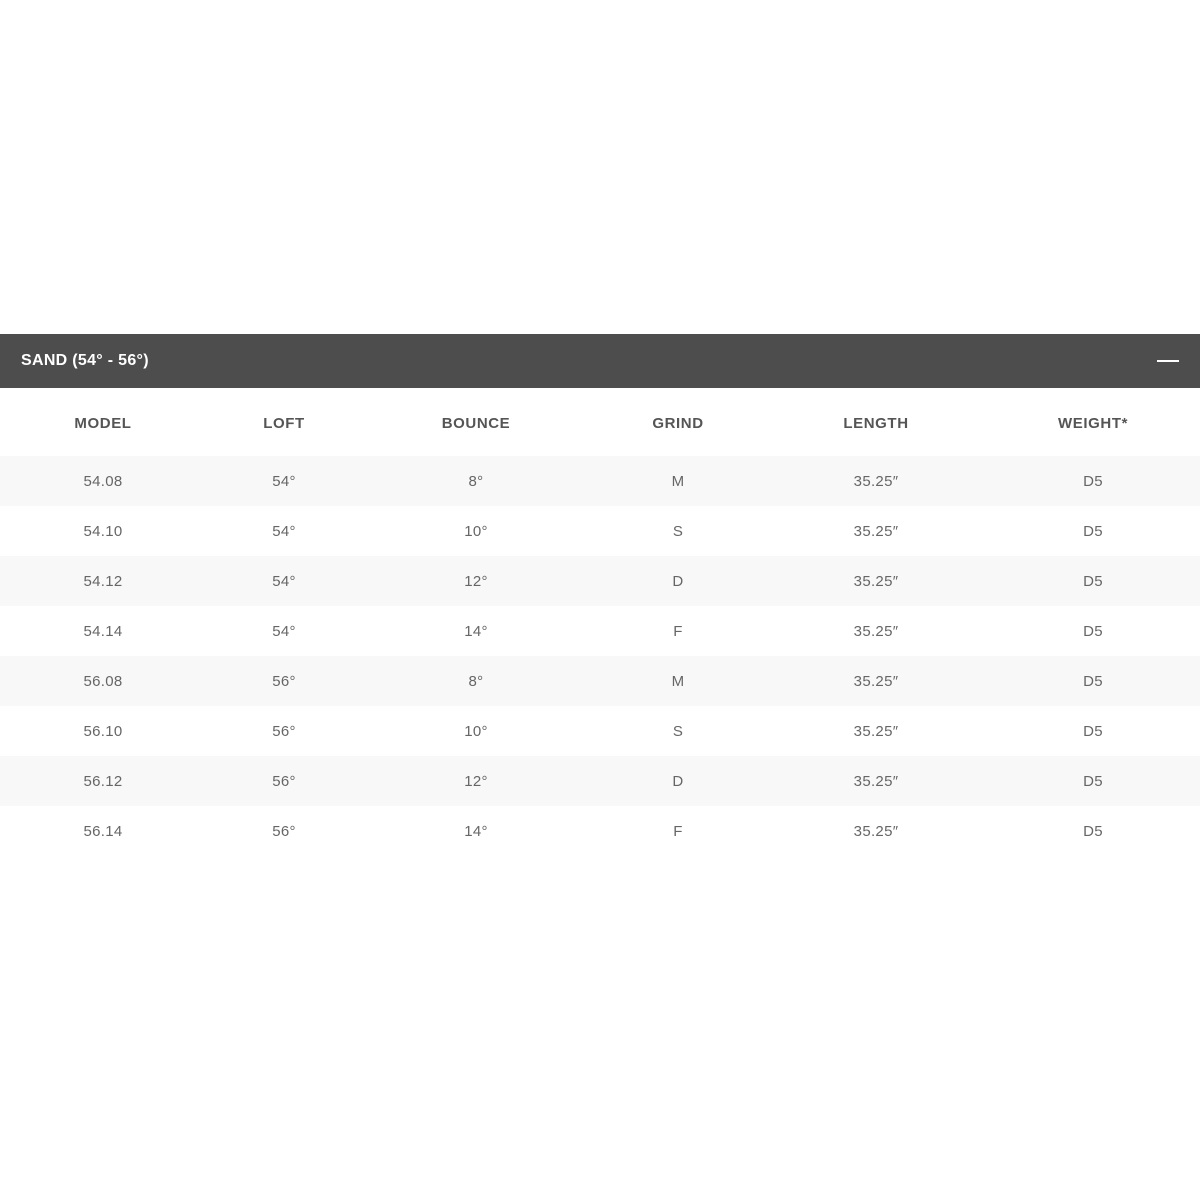  What do you see at coordinates (103, 831) in the screenshot?
I see `cell-model: 56.14` at bounding box center [103, 831].